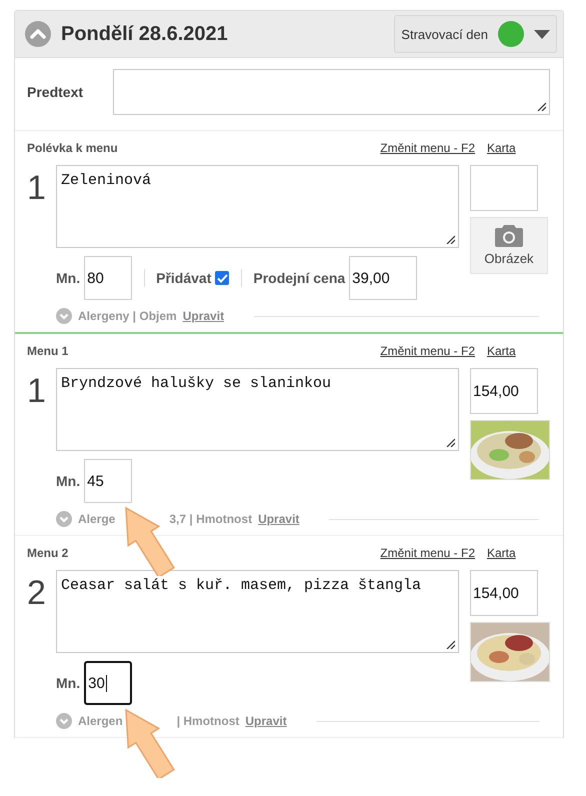 Image resolution: width=586 pixels, height=796 pixels. What do you see at coordinates (257, 206) in the screenshot?
I see `dish-field: Zeleninová` at bounding box center [257, 206].